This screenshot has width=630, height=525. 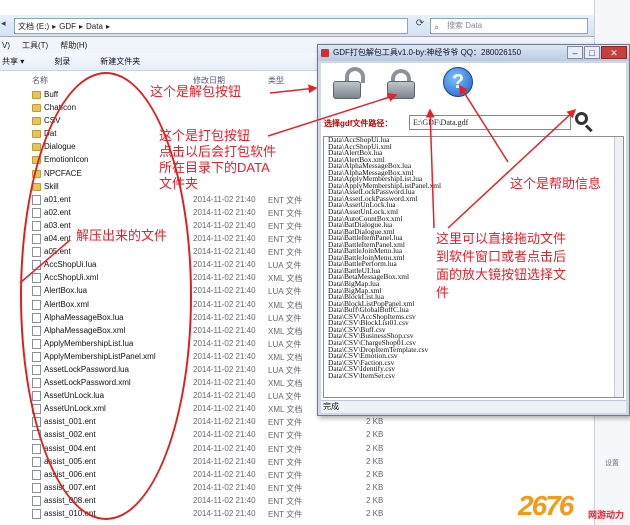 I want to click on annotation-extracted: 解压出来的文件, so click(x=122, y=235).